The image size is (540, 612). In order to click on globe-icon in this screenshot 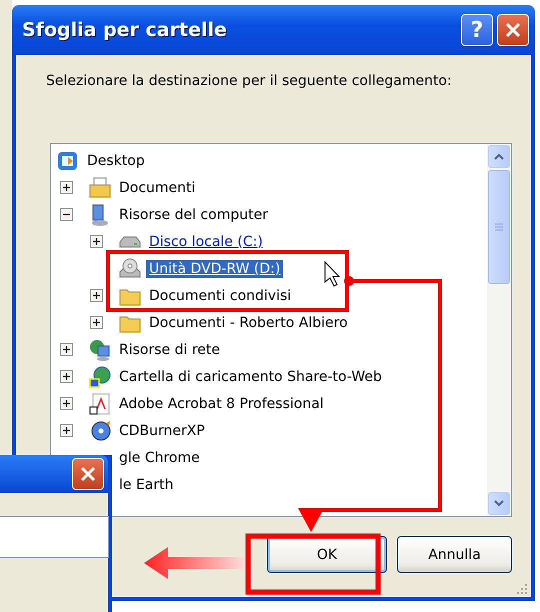, I will do `click(100, 376)`.